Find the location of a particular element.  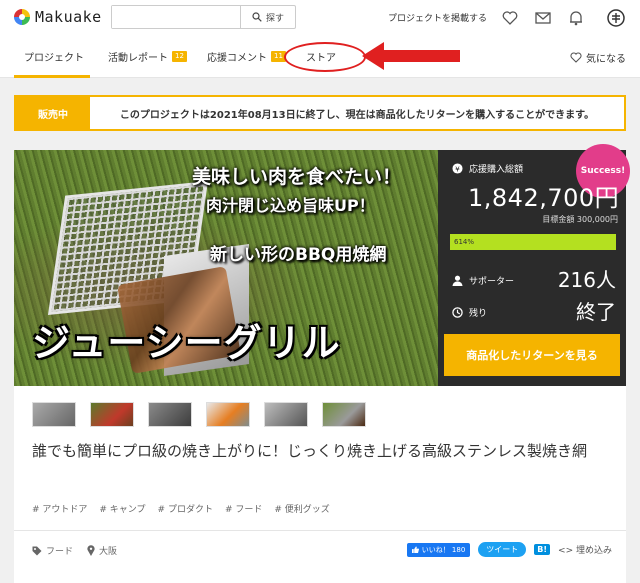

heart-outline-icon is located at coordinates (576, 57).